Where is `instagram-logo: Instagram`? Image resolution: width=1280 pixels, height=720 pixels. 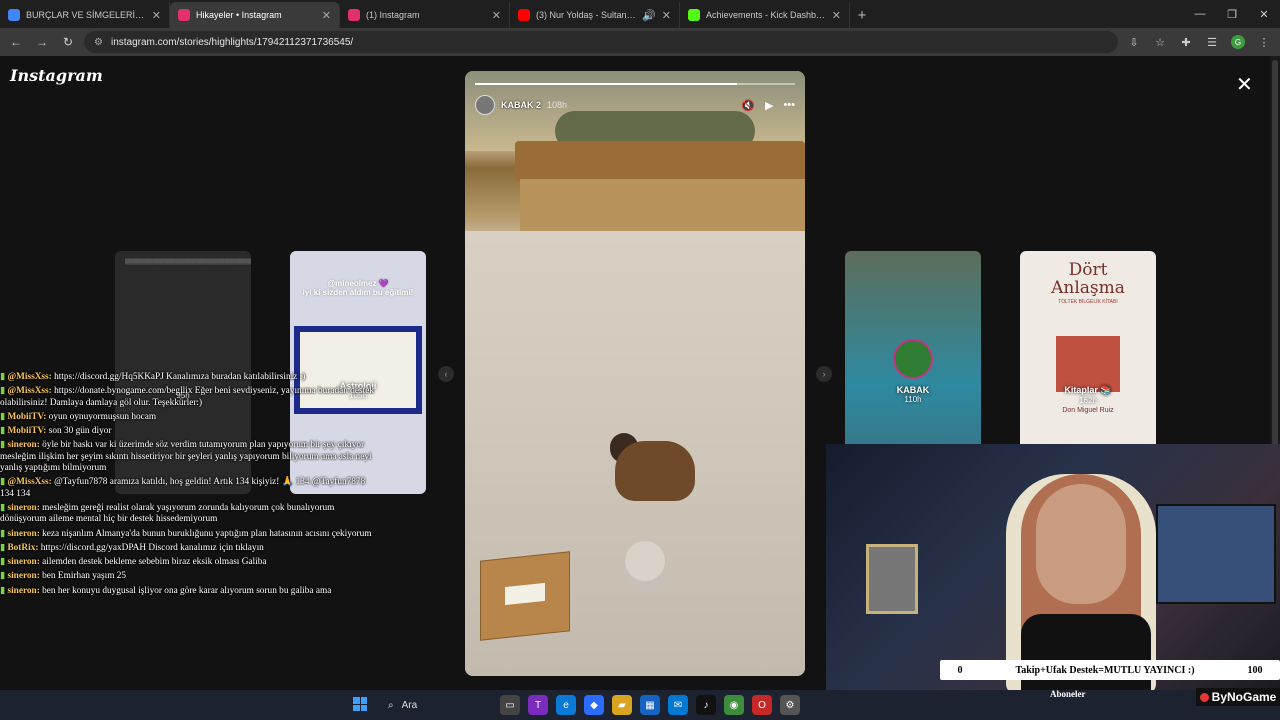
instagram-logo: Instagram is located at coordinates (56, 75).